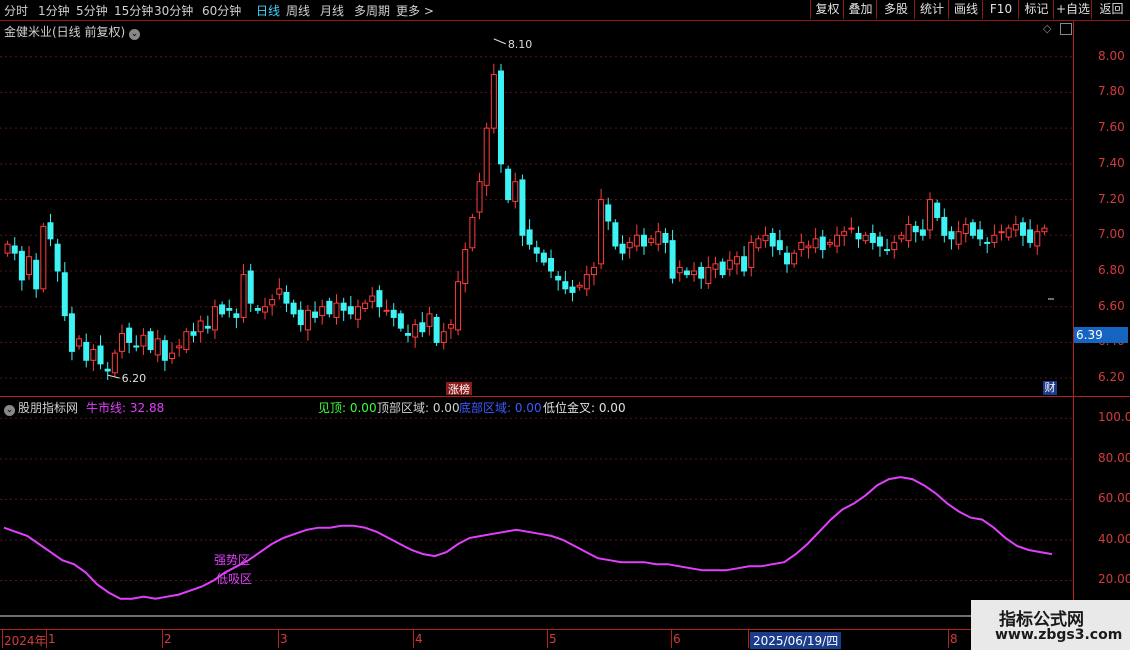 Image resolution: width=1130 pixels, height=650 pixels. Describe the element at coordinates (520, 44) in the screenshot. I see `max-price-label: 8.10` at that location.